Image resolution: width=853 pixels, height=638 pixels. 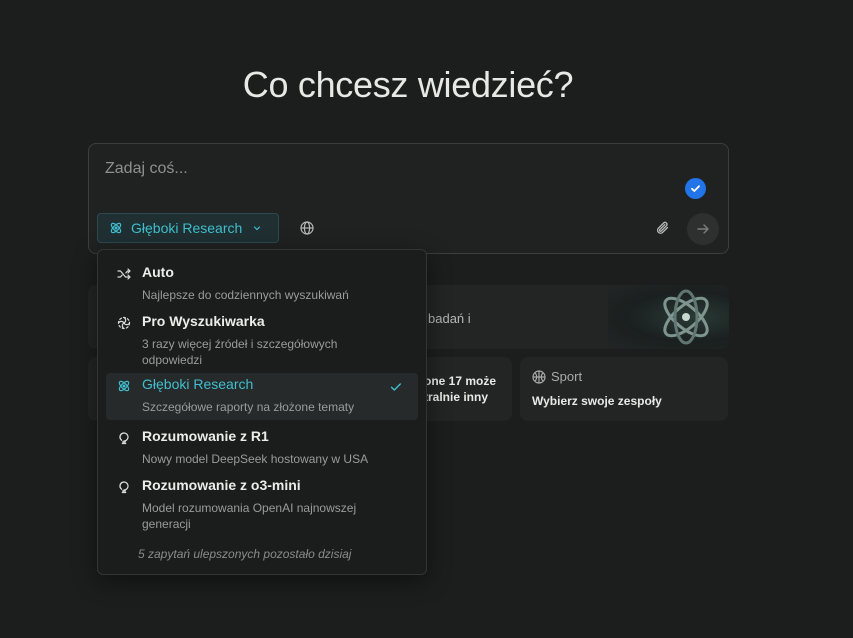 What do you see at coordinates (695, 188) in the screenshot?
I see `check-badge-icon` at bounding box center [695, 188].